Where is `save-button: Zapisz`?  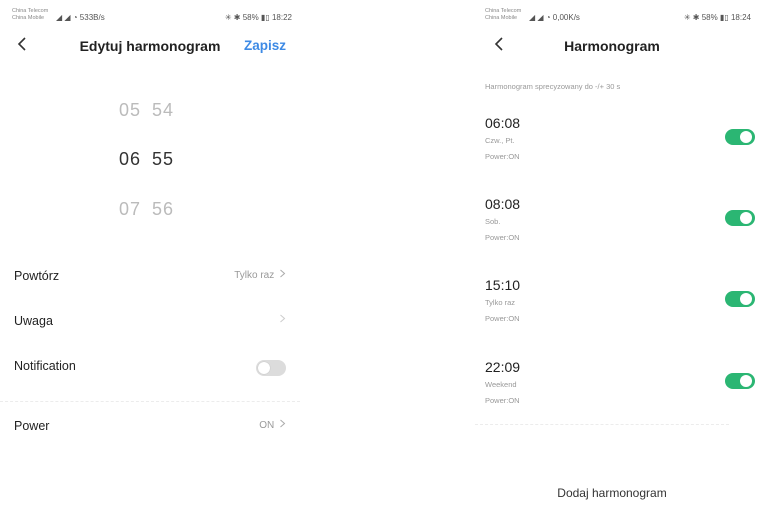 save-button: Zapisz is located at coordinates (265, 45).